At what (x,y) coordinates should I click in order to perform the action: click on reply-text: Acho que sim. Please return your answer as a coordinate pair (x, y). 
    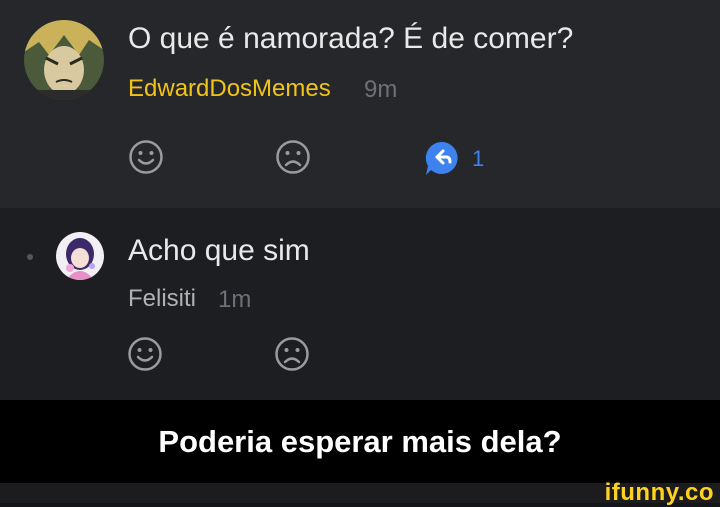
    Looking at the image, I should click on (219, 250).